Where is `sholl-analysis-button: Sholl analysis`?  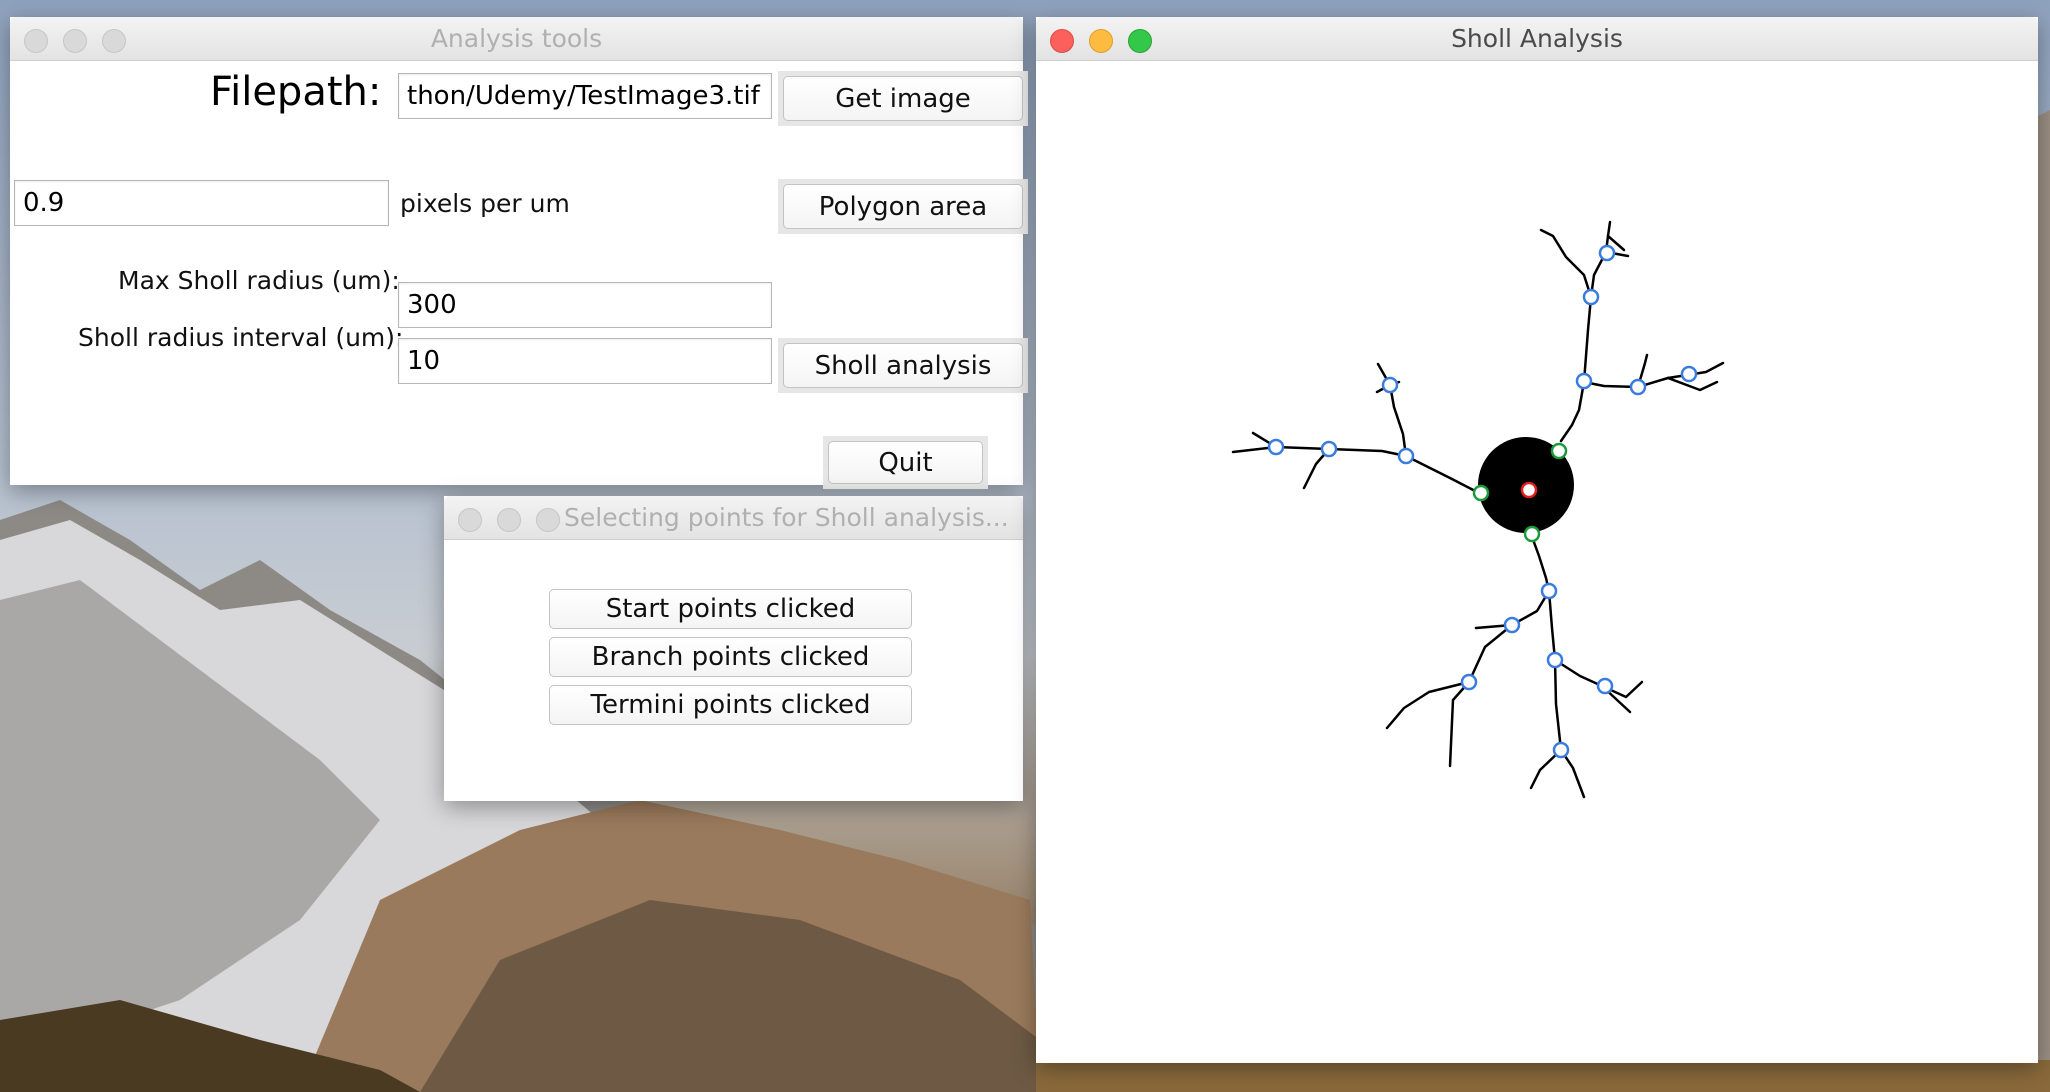 sholl-analysis-button: Sholl analysis is located at coordinates (903, 365).